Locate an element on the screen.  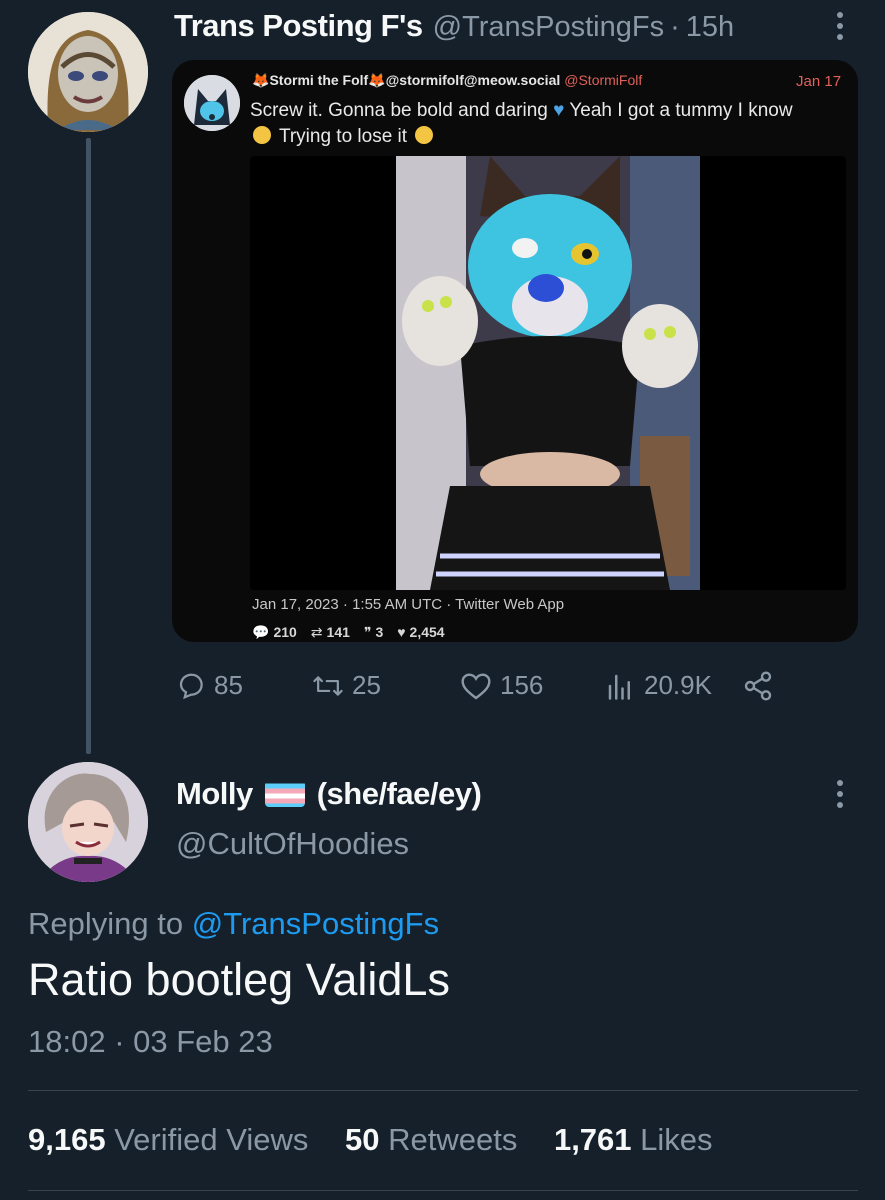
heart-icon is located at coordinates (476, 686).